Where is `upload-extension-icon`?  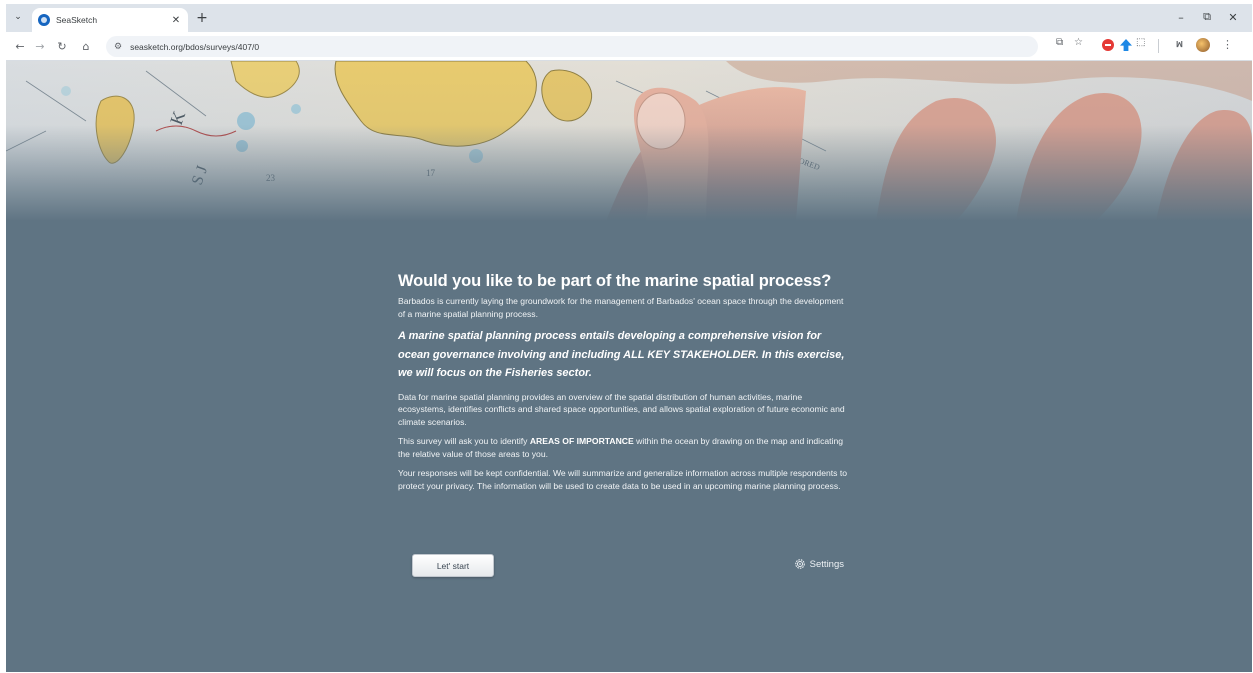
upload-extension-icon is located at coordinates (1126, 45).